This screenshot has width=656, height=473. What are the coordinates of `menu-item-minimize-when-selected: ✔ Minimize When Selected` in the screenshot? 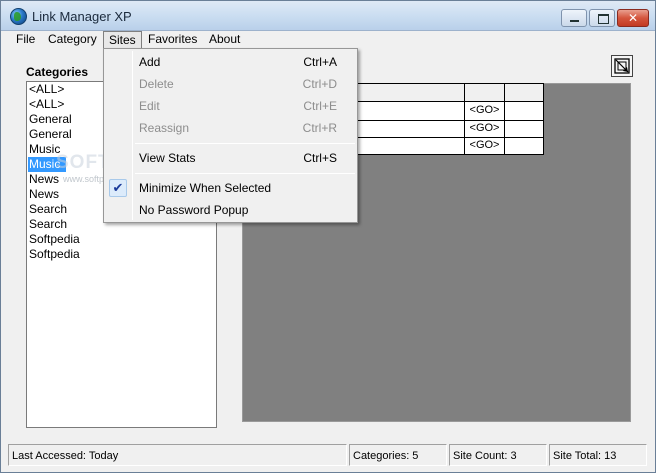 It's located at (230, 188).